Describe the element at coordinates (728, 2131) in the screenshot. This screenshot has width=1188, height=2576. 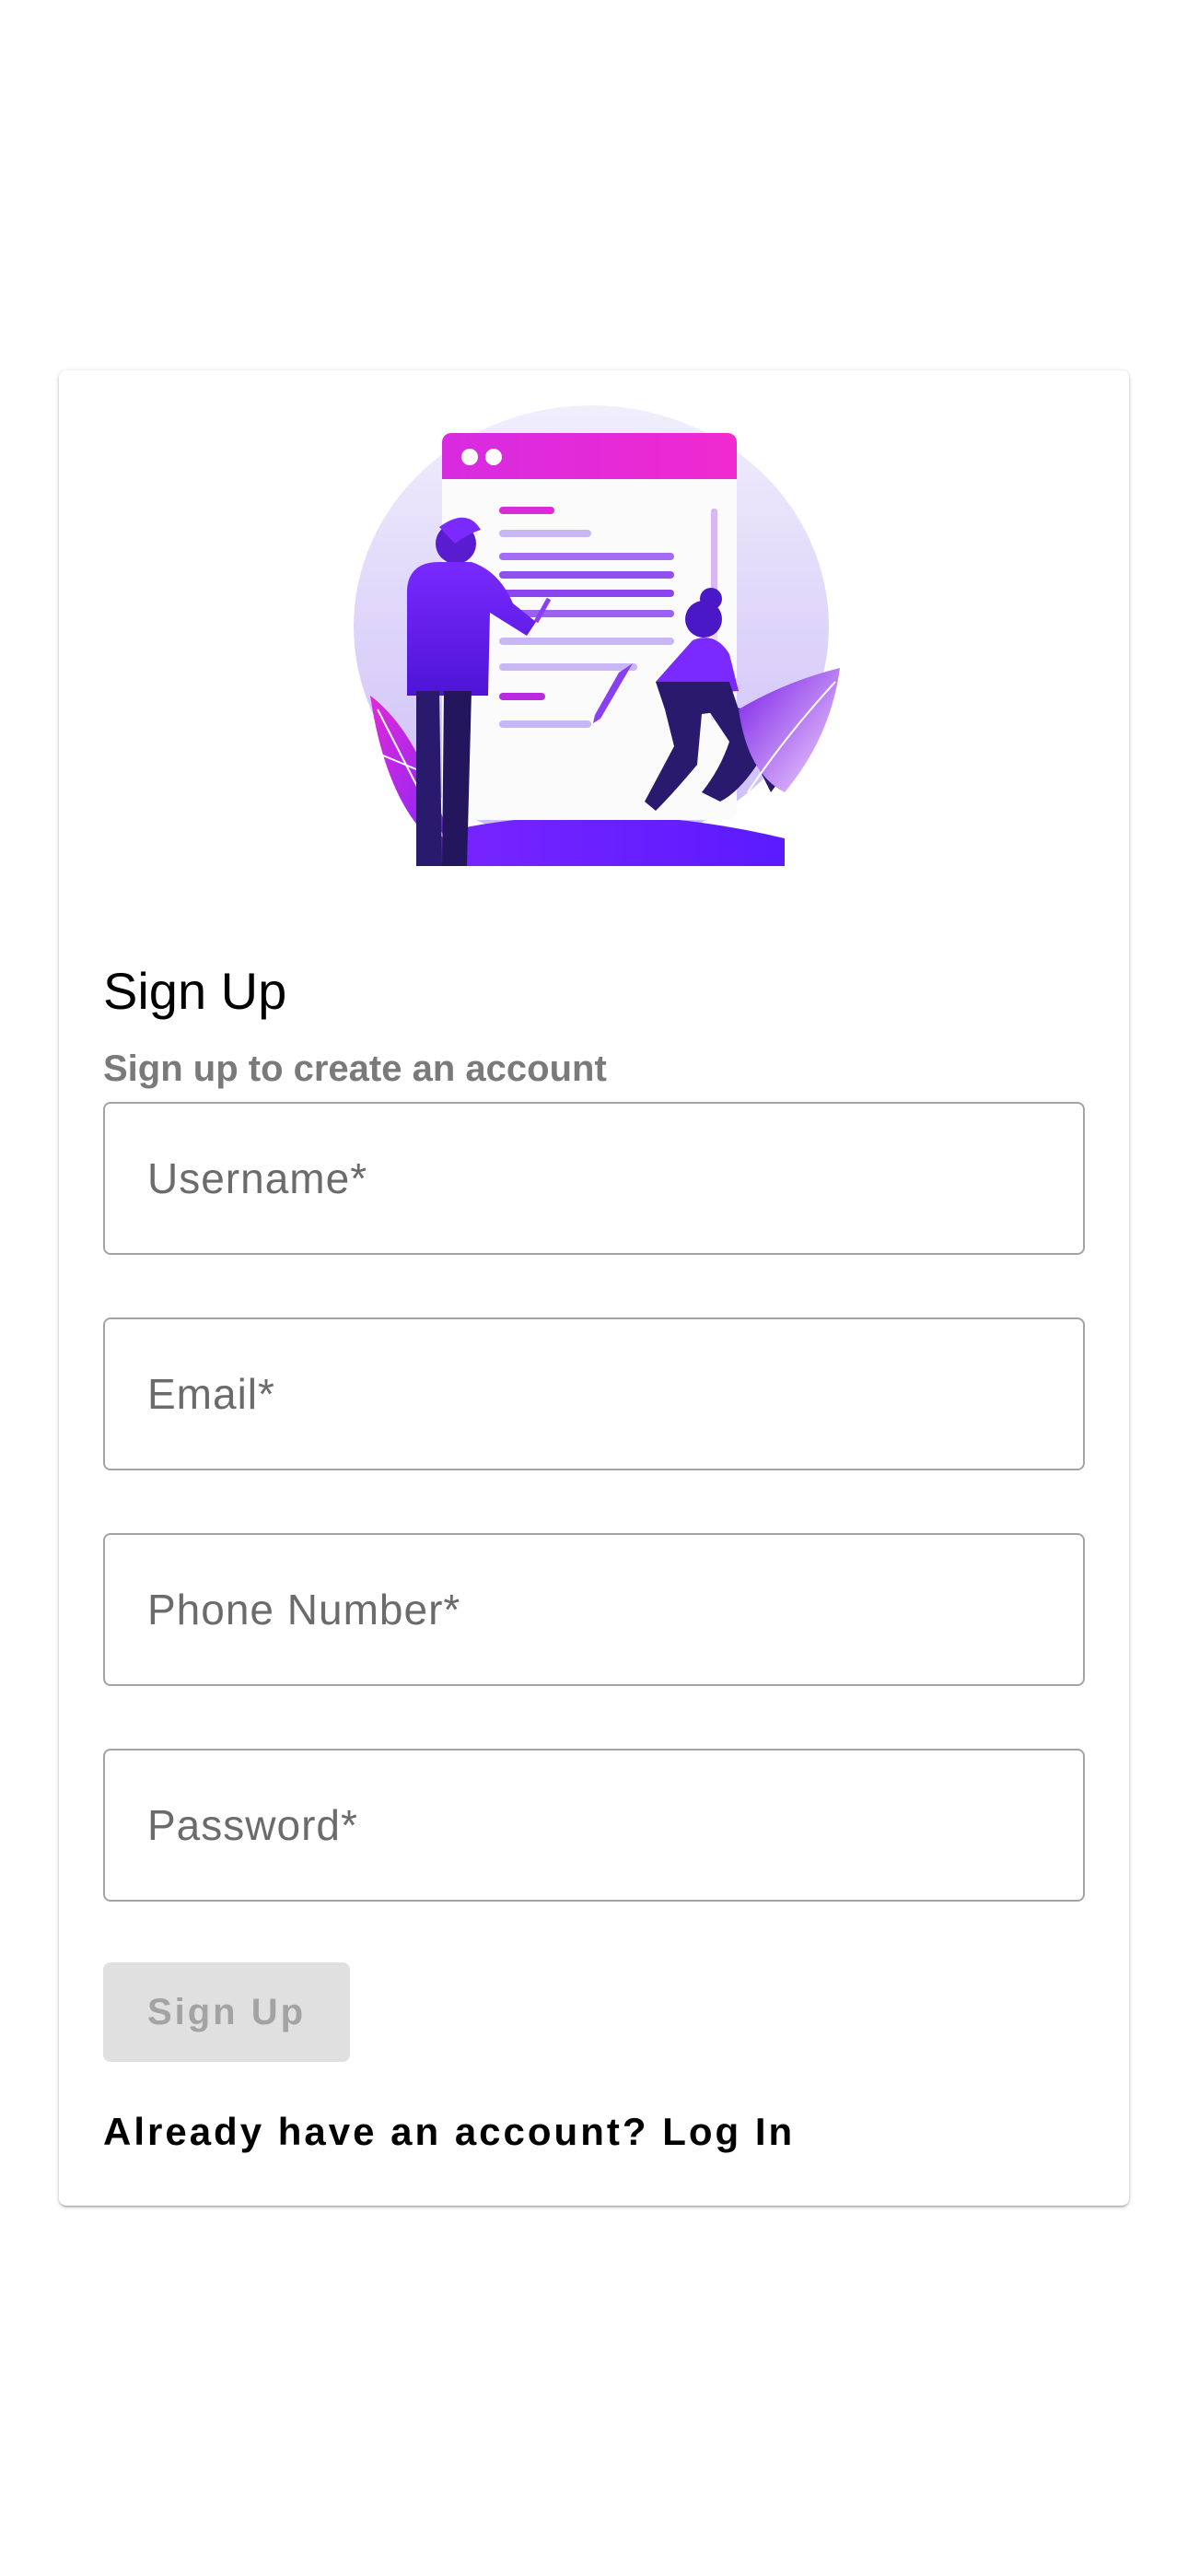
I see `log-in-link: Log In` at that location.